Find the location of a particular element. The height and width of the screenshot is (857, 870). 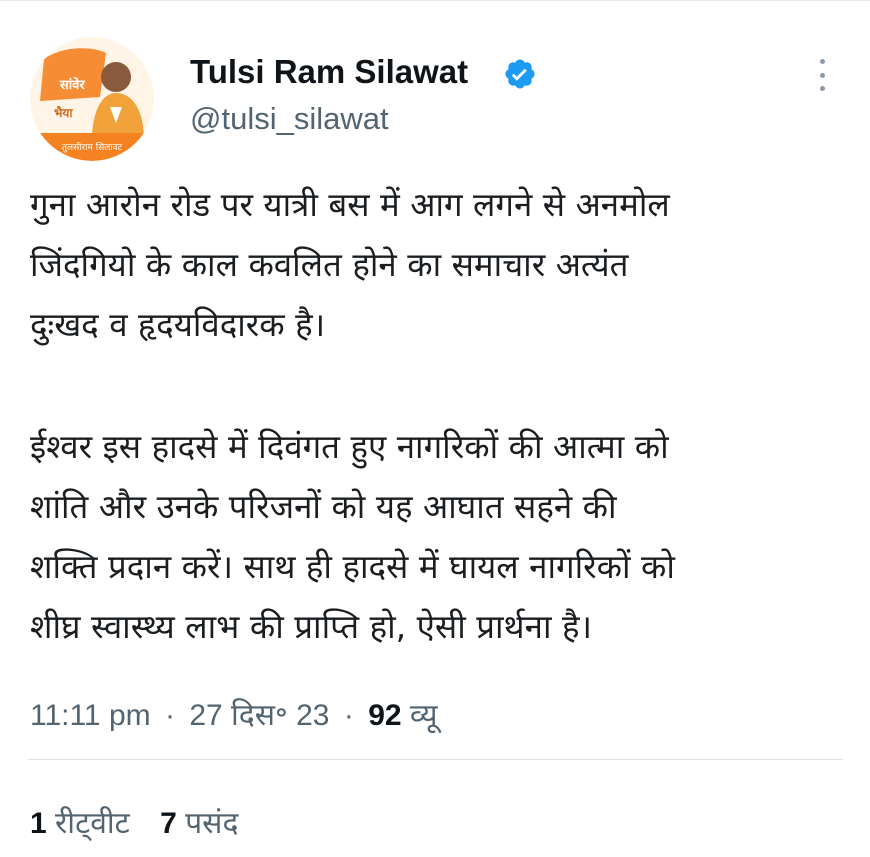

avatar: सांवेर भैया तुलसीराम सिलावट is located at coordinates (92, 99).